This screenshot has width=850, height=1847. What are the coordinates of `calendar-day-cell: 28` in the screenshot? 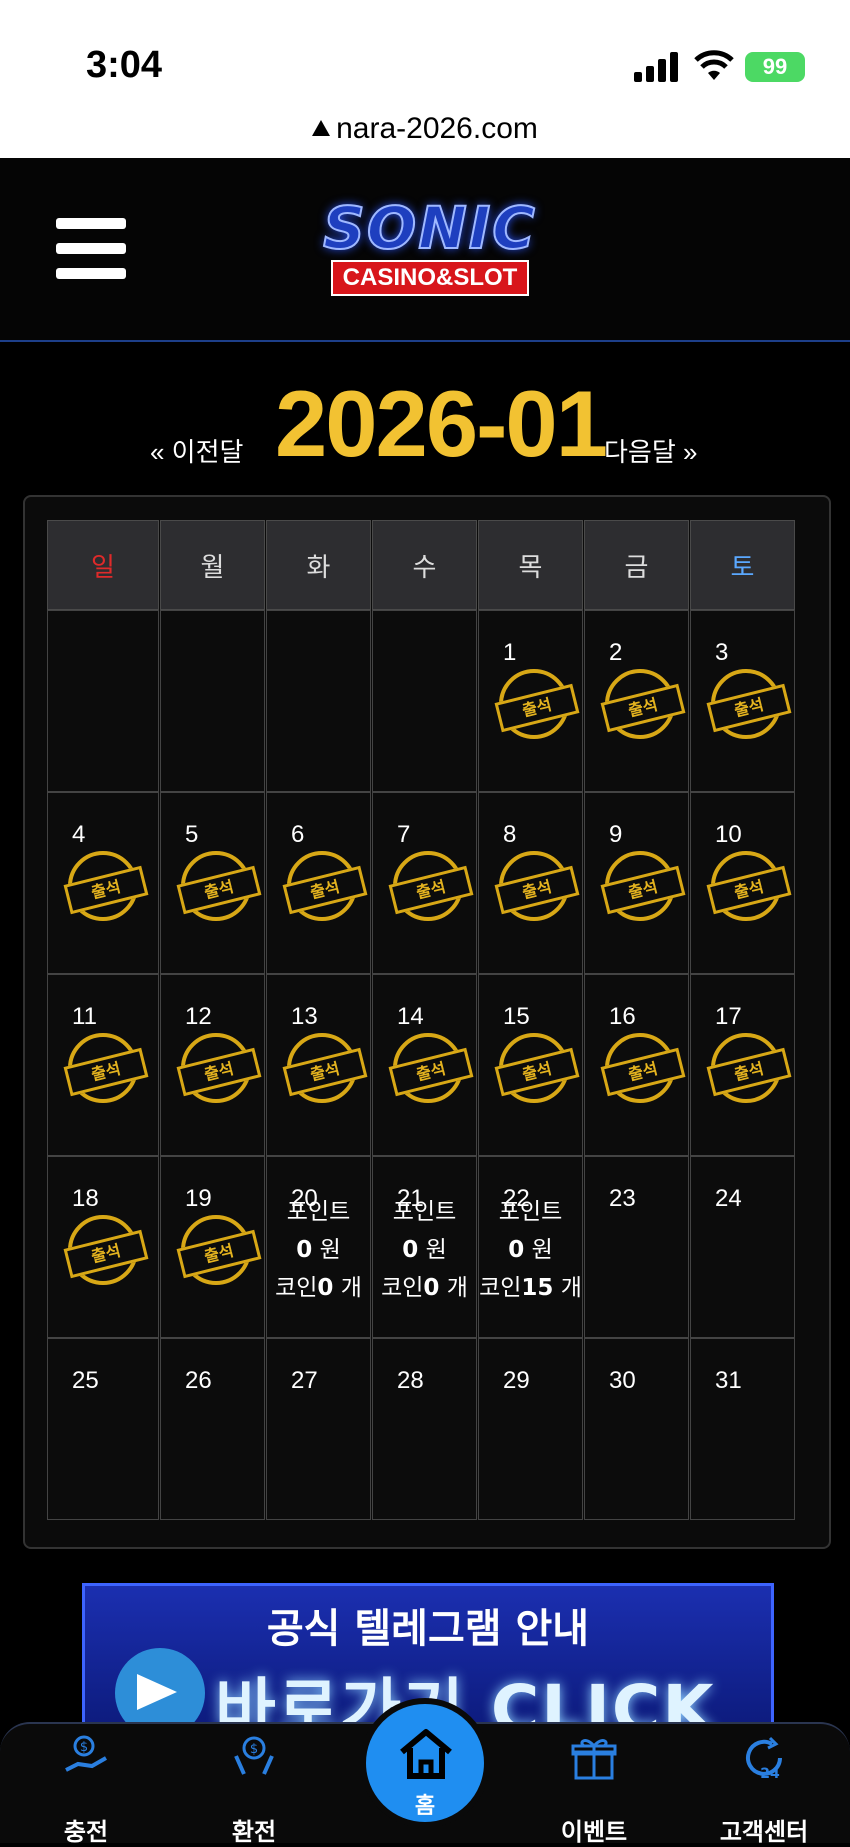 It's located at (424, 1429).